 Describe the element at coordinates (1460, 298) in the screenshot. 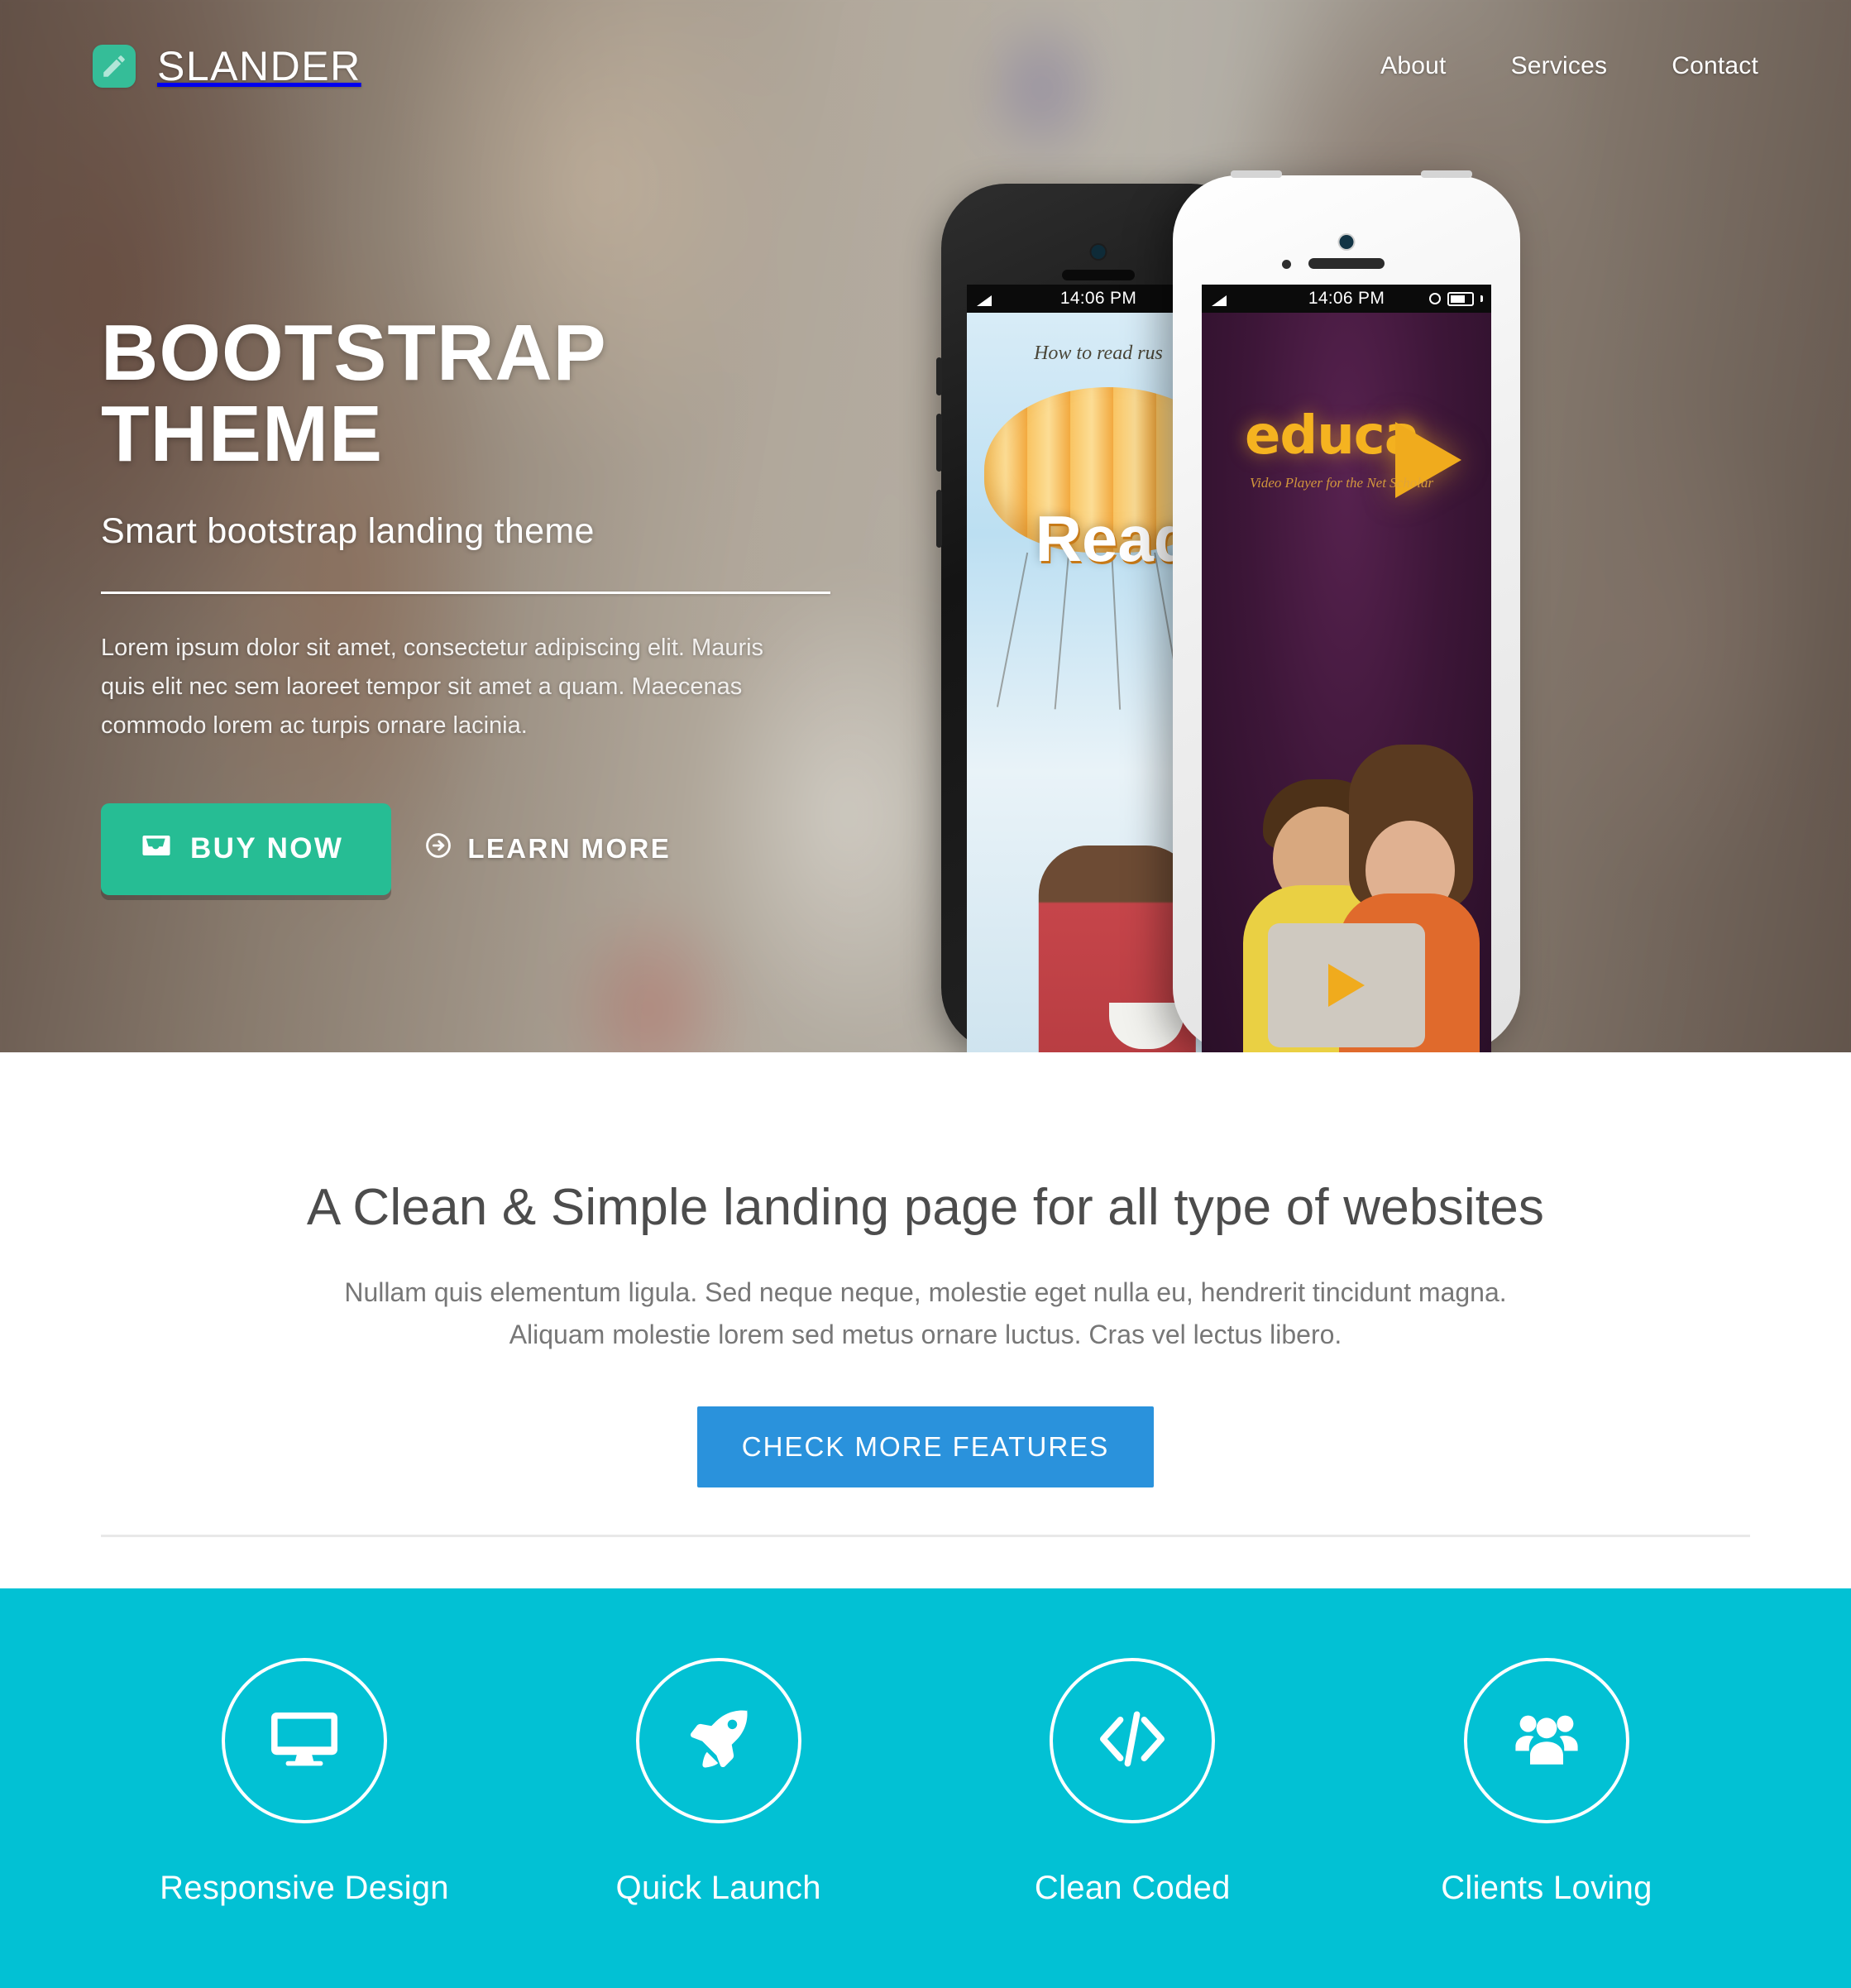

I see `battery-icon` at that location.